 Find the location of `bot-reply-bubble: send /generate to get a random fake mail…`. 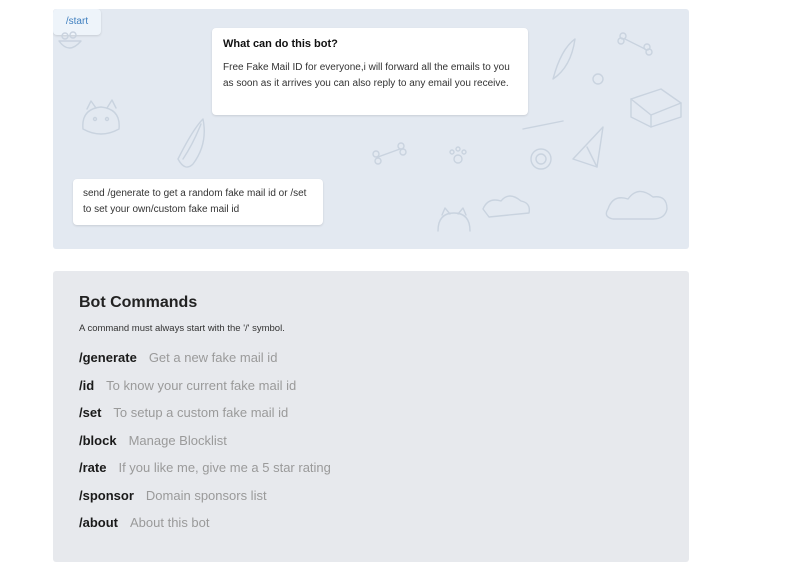

bot-reply-bubble: send /generate to get a random fake mail… is located at coordinates (198, 202).